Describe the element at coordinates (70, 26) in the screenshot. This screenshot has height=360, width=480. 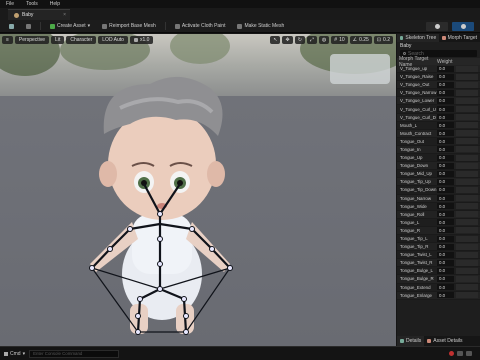
I see `create-asset-button: Create Asset ▾` at that location.